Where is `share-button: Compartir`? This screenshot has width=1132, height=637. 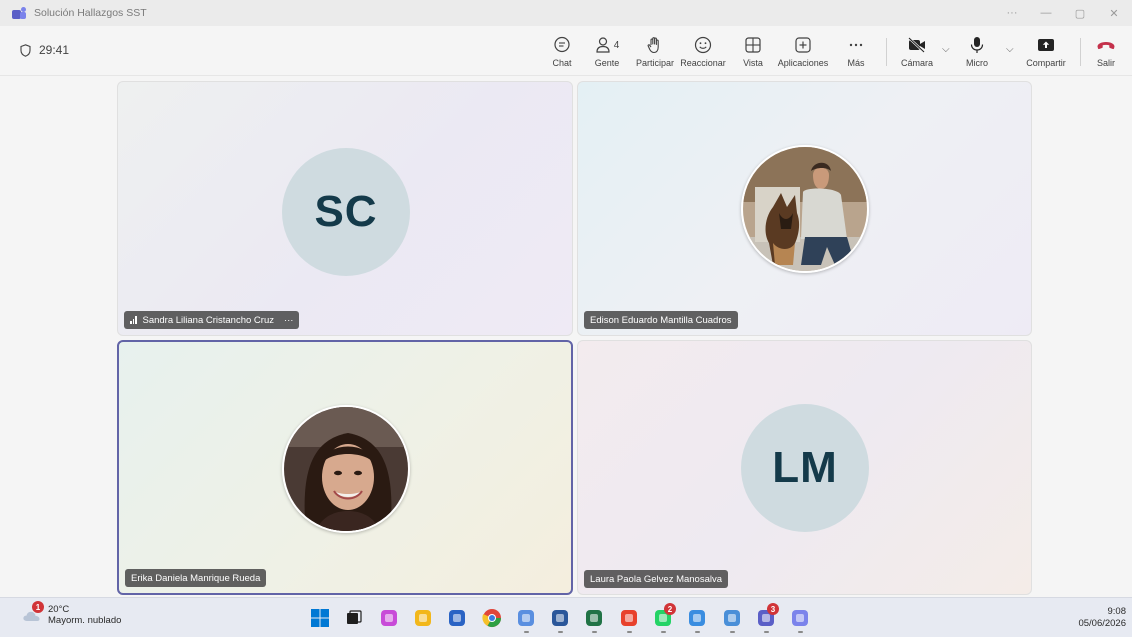 share-button: Compartir is located at coordinates (1046, 53).